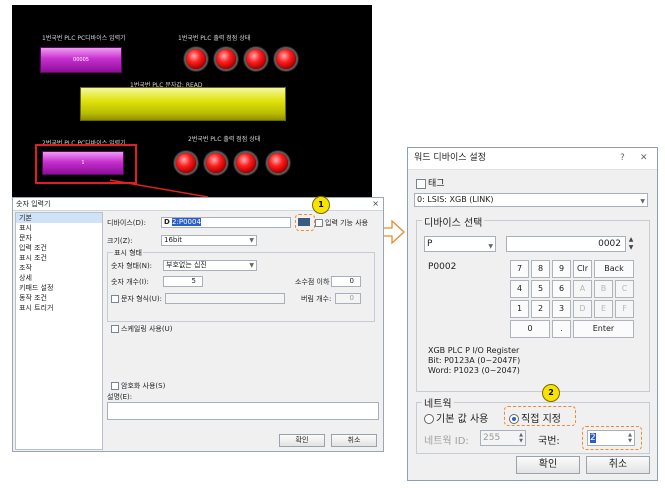 The width and height of the screenshot is (665, 488). Describe the element at coordinates (603, 329) in the screenshot. I see `keypad-key: Enter` at that location.